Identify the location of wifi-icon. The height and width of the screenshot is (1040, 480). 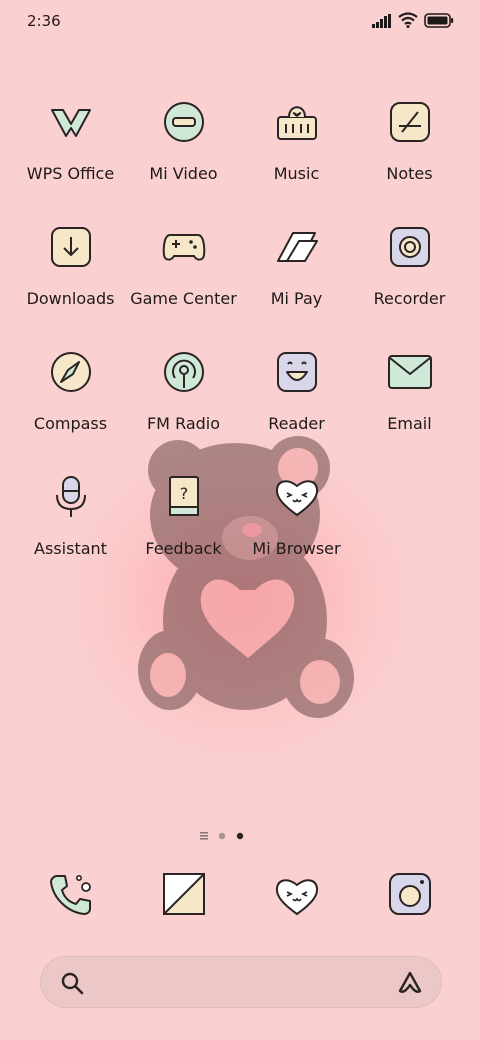
(408, 20).